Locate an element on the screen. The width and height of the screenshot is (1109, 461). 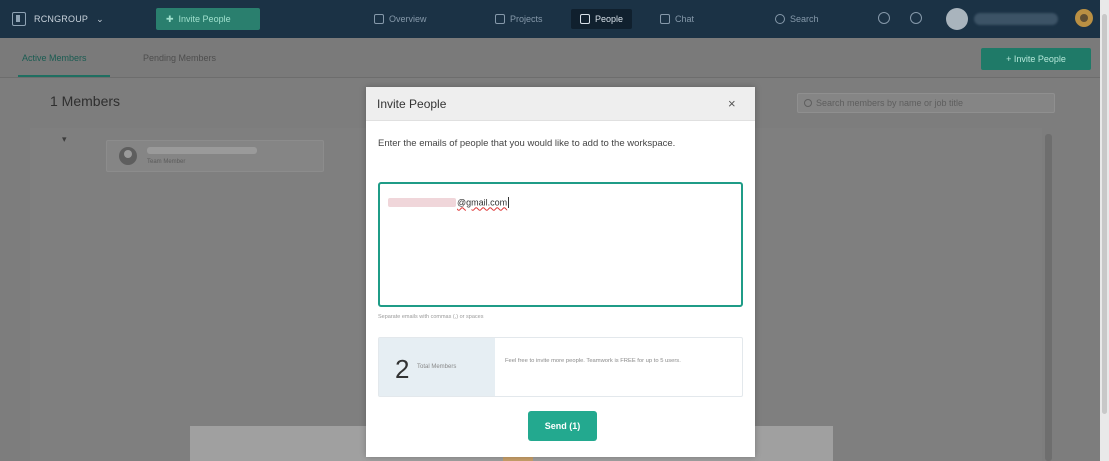
nav-people-label: People is located at coordinates (609, 19).